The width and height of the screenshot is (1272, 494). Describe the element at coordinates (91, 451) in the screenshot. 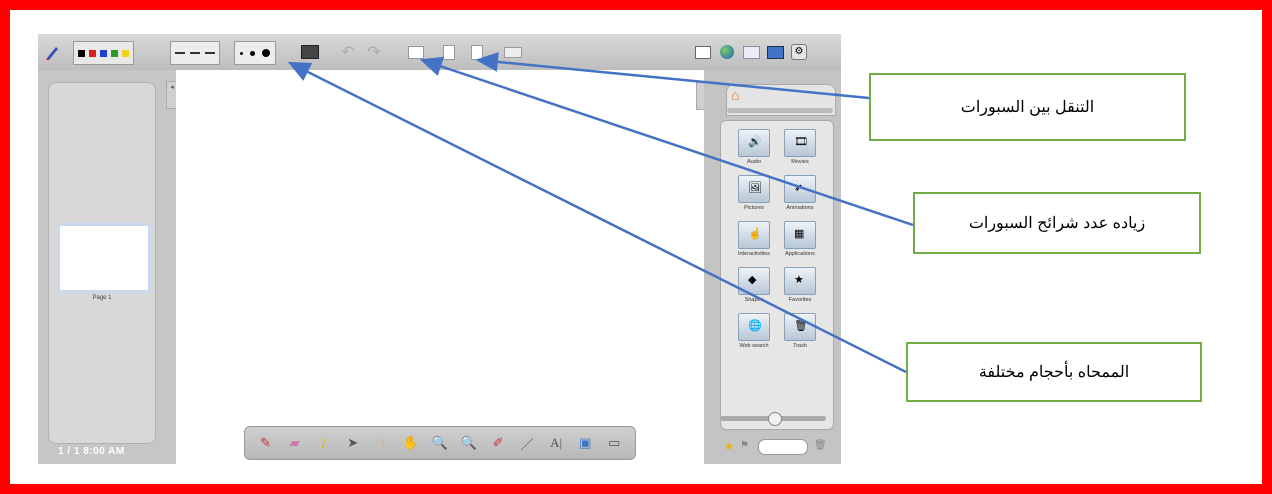

I see `page-status-clock: 1 / 1 8:00 AM` at that location.